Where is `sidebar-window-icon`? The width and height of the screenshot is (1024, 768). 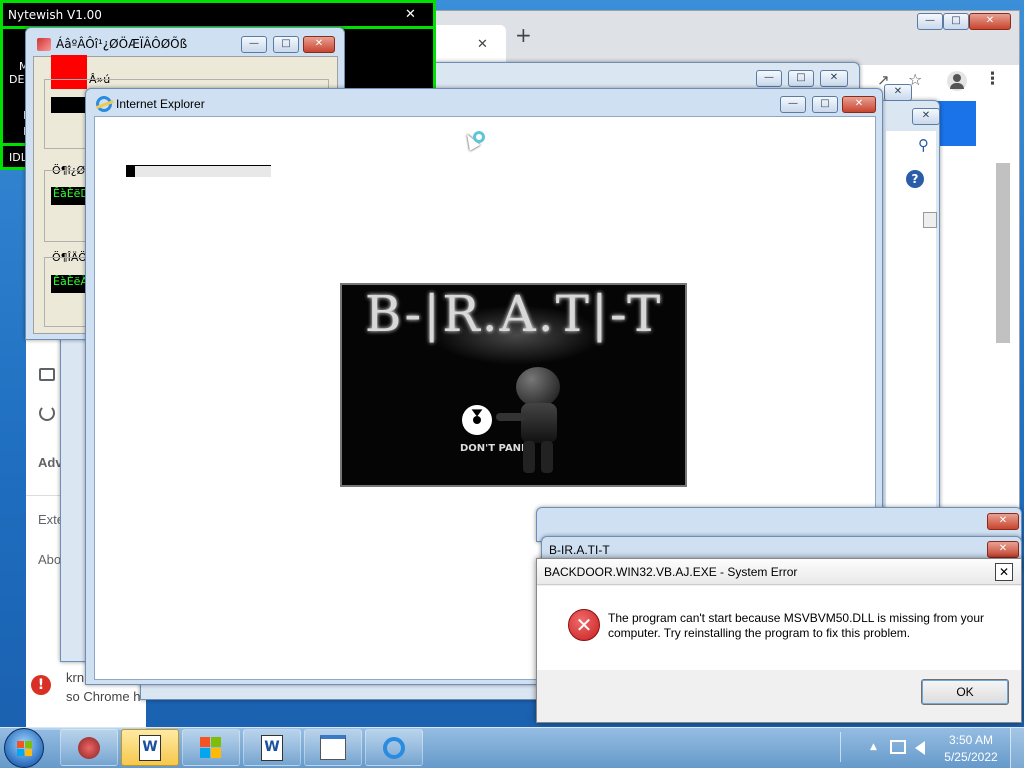 sidebar-window-icon is located at coordinates (47, 374).